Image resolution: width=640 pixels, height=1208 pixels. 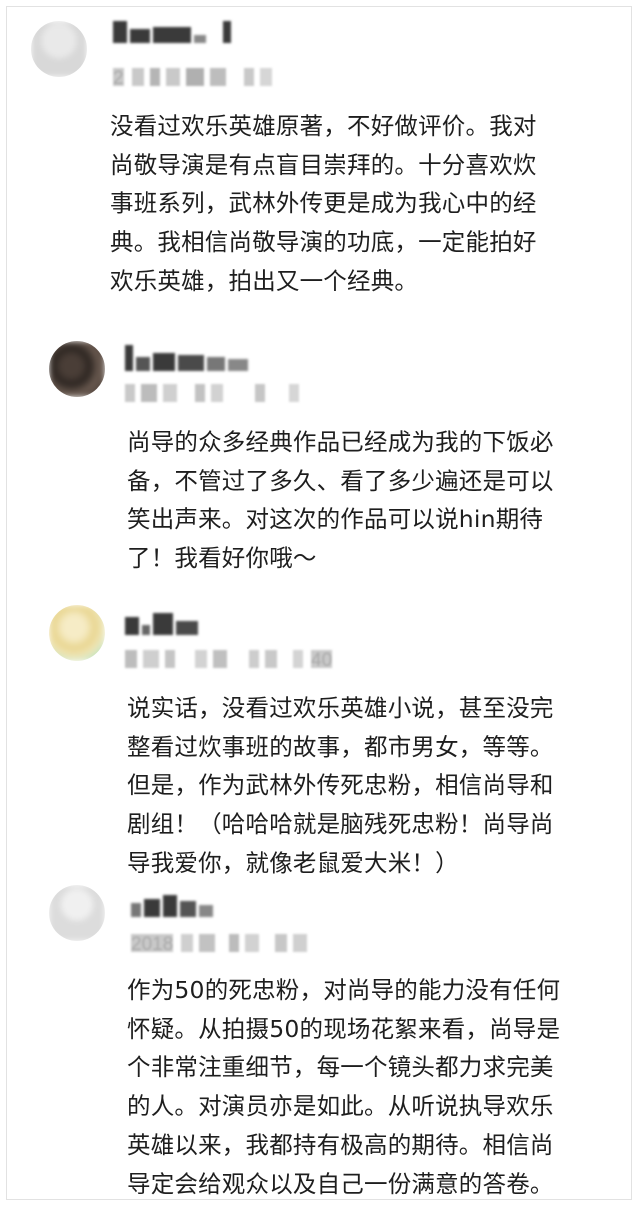 I want to click on comment-timestamp, so click(x=212, y=393).